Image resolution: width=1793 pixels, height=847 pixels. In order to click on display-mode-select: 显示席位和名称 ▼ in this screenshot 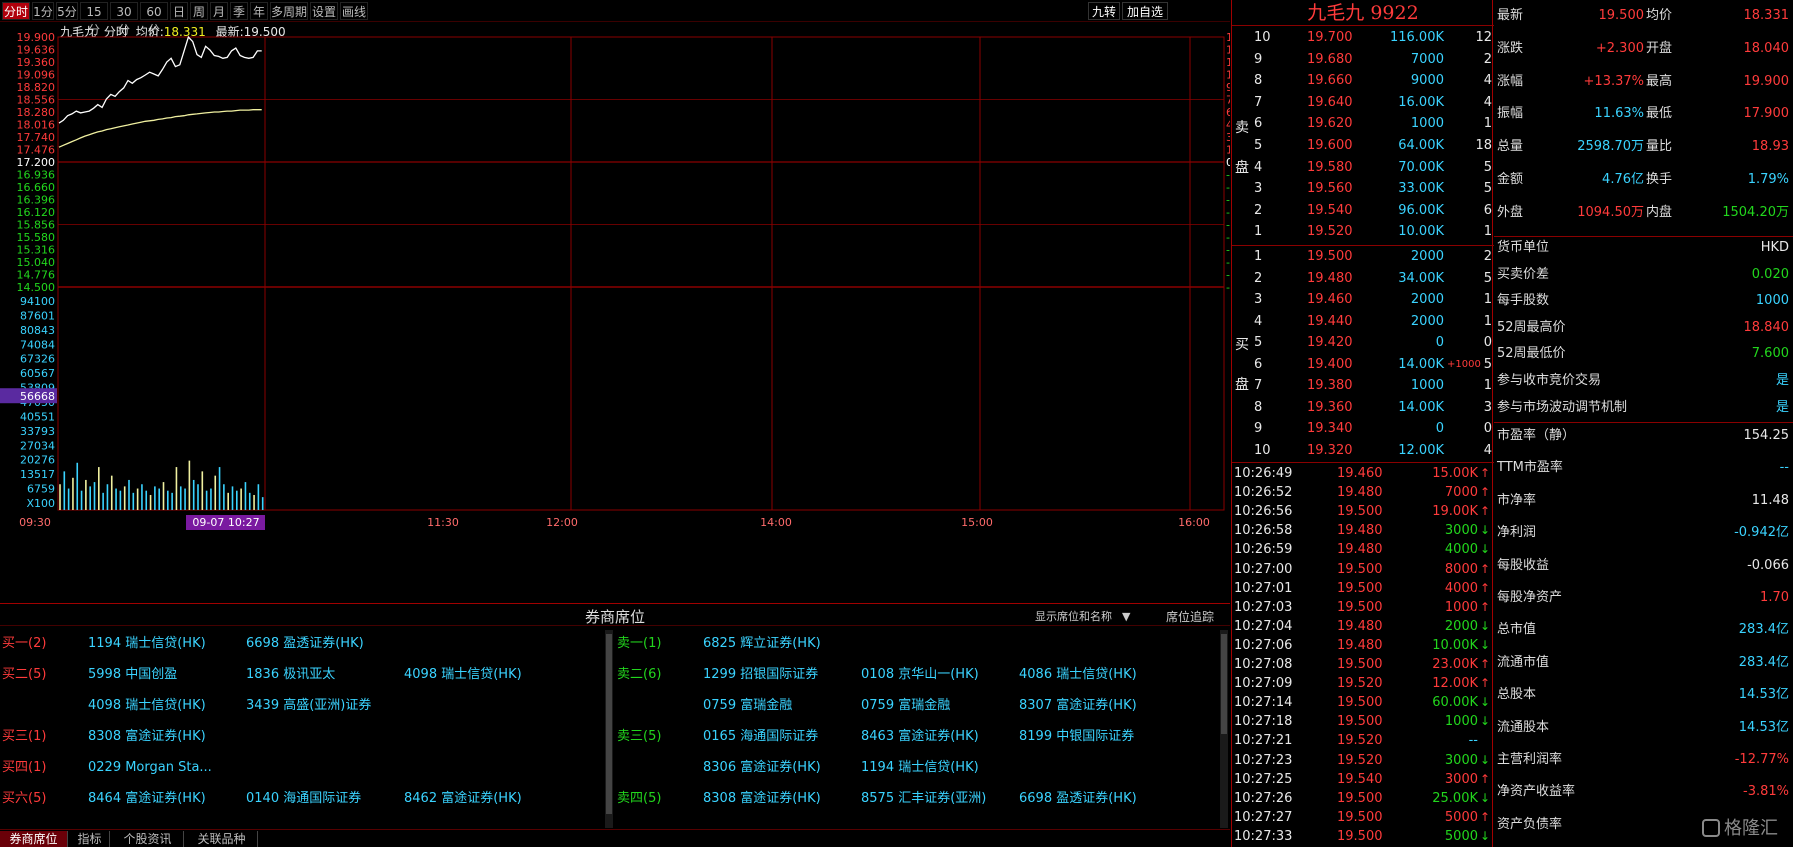, I will do `click(1082, 616)`.